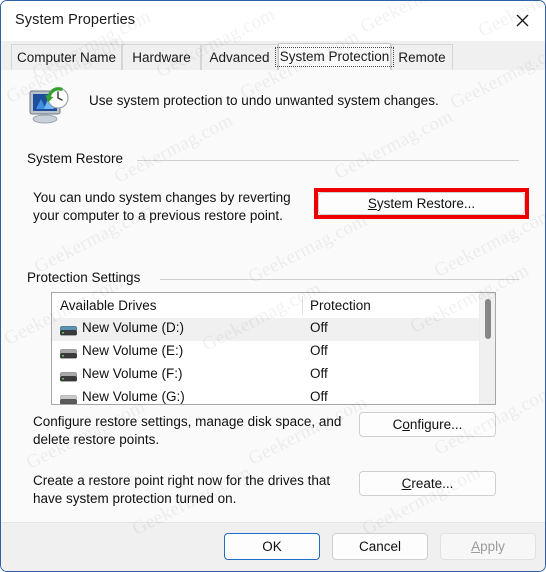 The height and width of the screenshot is (572, 546). I want to click on description-line: have system protection turned on., so click(135, 498).